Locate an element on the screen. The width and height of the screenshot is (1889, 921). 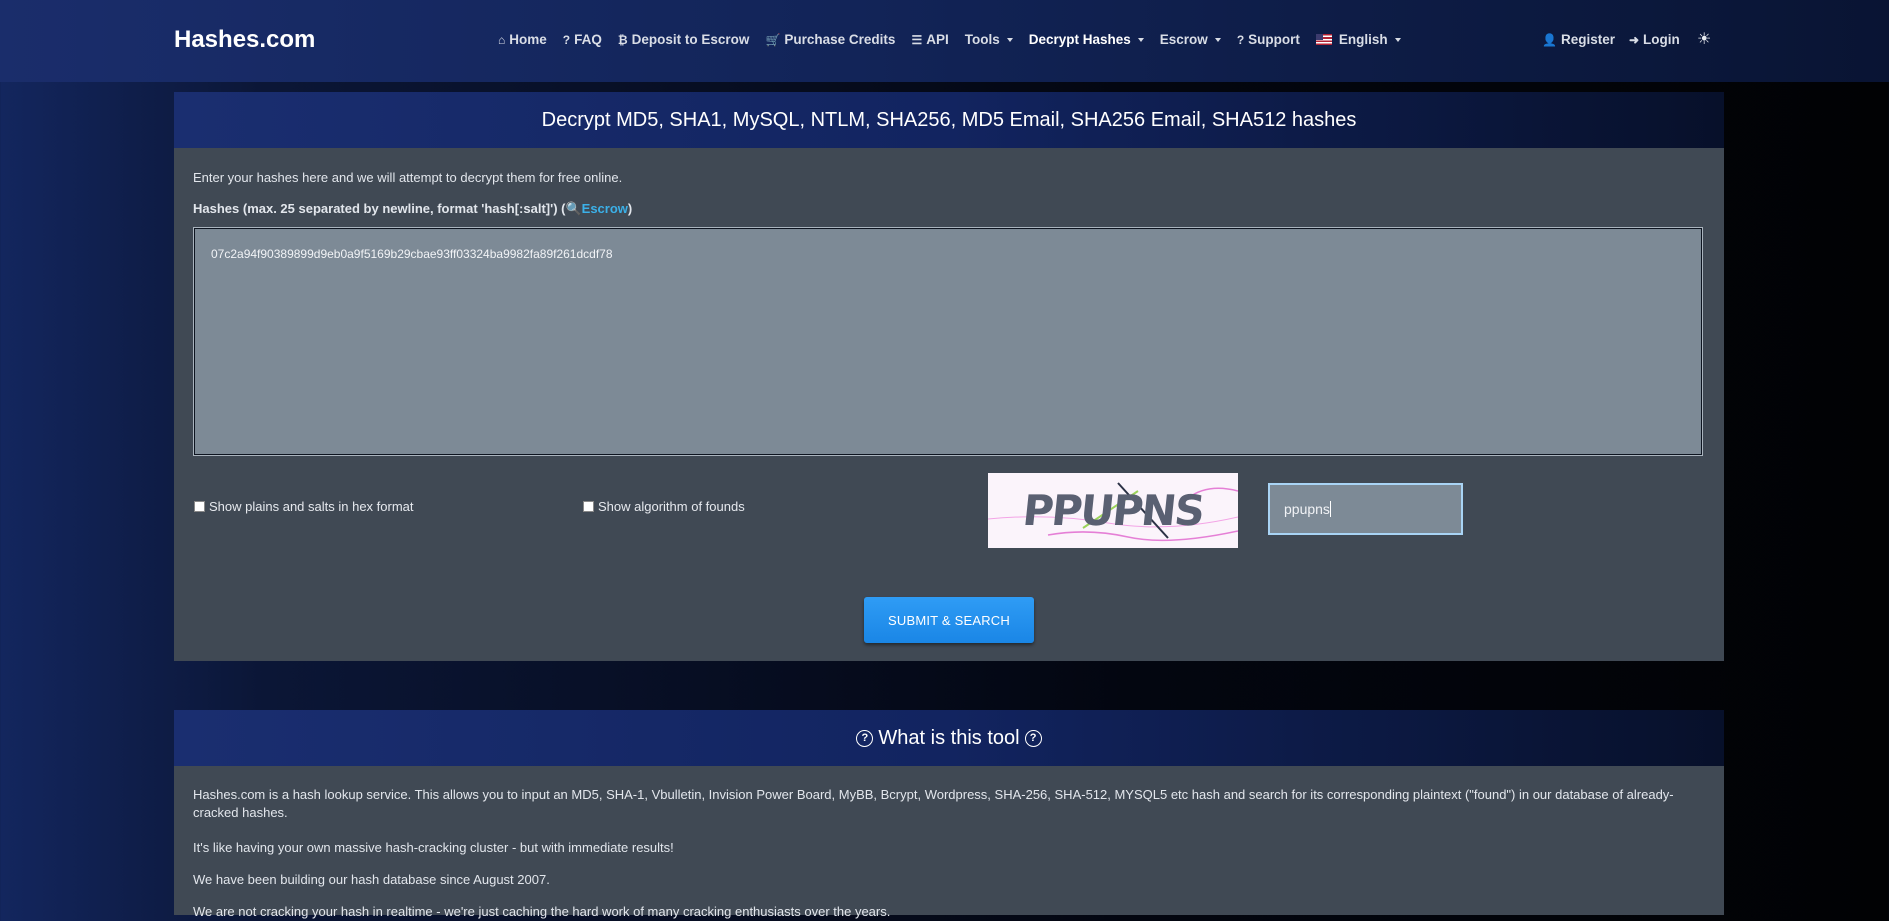
brand-logo: Hashes.com is located at coordinates (244, 40).